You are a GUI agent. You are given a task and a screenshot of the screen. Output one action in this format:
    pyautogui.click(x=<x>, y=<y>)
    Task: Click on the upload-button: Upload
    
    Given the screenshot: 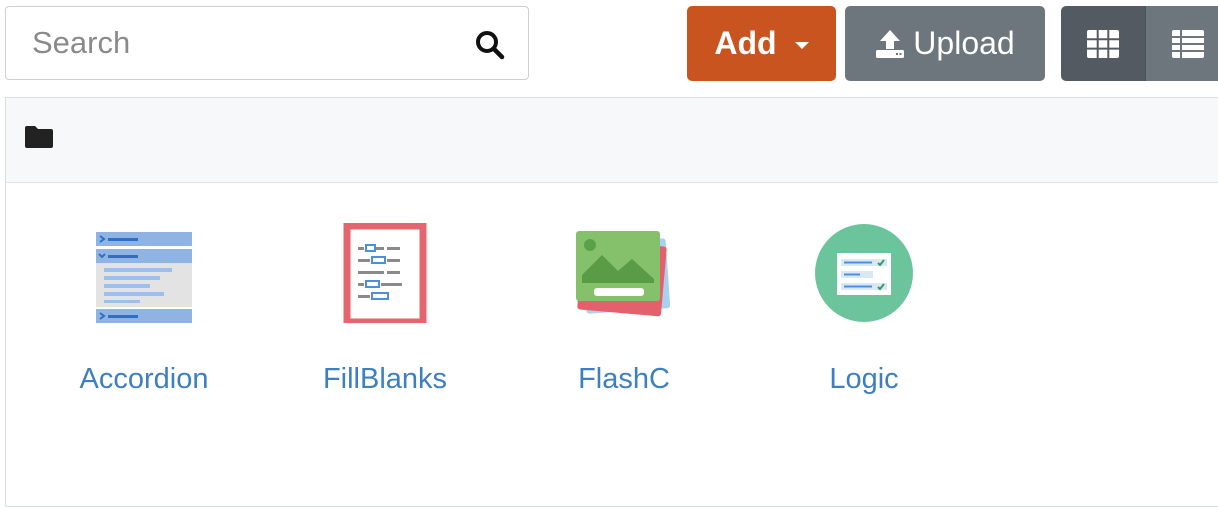 What is the action you would take?
    pyautogui.click(x=945, y=43)
    